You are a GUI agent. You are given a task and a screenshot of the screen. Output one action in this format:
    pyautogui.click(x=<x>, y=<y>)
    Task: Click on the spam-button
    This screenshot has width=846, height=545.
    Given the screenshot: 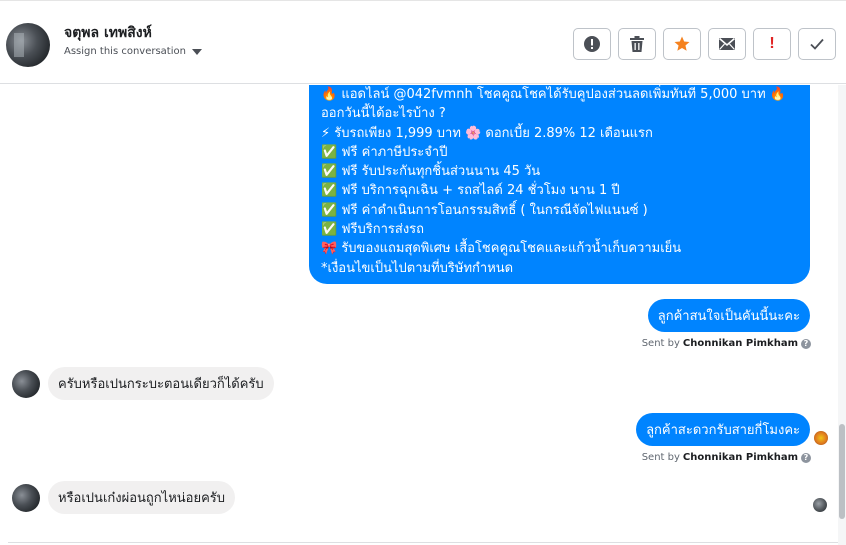 What is the action you would take?
    pyautogui.click(x=592, y=44)
    